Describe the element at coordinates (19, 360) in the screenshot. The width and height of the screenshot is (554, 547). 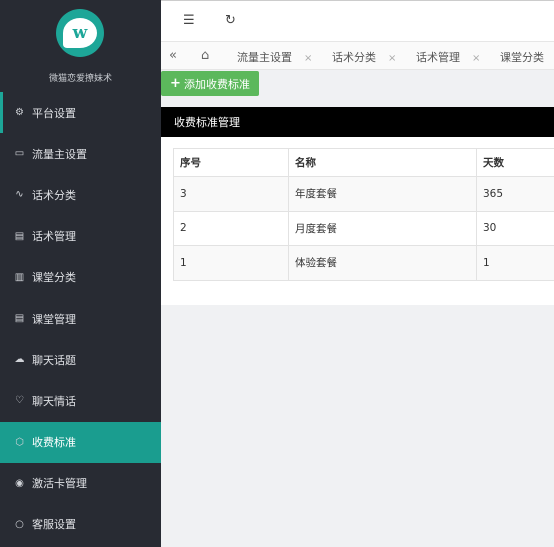
I see `chat-icon: ☁` at that location.